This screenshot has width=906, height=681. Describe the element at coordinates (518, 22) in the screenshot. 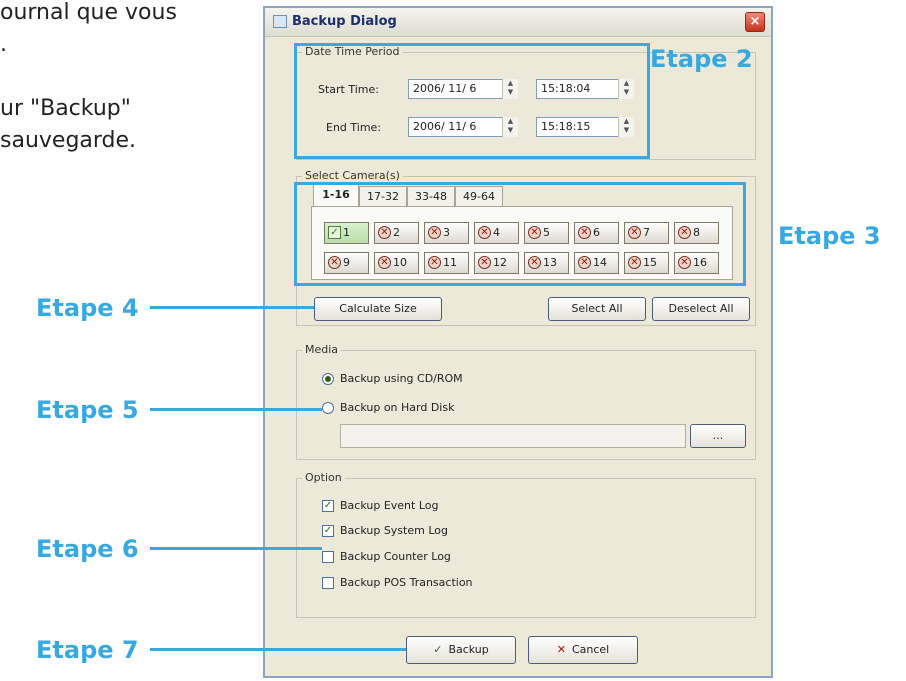

I see `title-bar: Backup Dialog ×` at that location.